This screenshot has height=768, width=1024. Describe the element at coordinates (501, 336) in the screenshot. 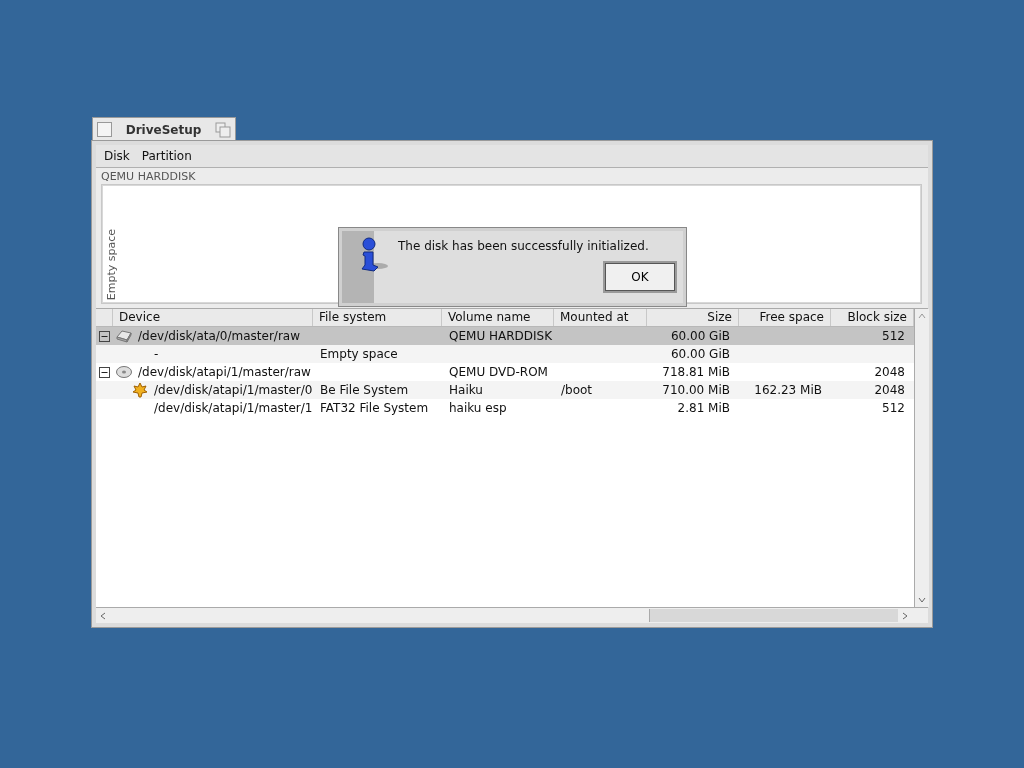

I see `table-cell: QEMU HARDDISK` at that location.